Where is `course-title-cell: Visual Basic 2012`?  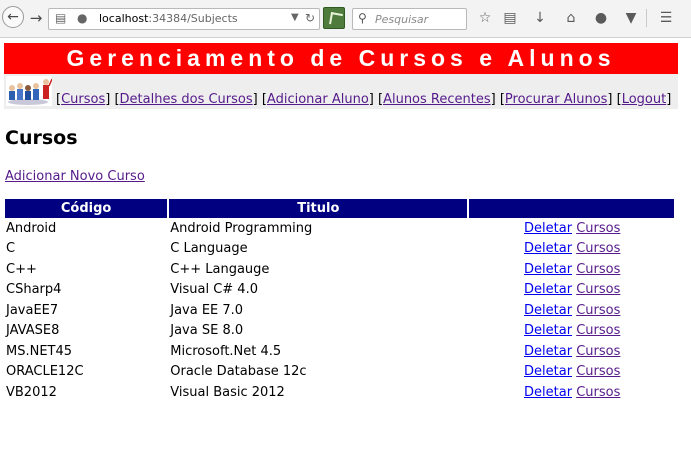 course-title-cell: Visual Basic 2012 is located at coordinates (227, 392).